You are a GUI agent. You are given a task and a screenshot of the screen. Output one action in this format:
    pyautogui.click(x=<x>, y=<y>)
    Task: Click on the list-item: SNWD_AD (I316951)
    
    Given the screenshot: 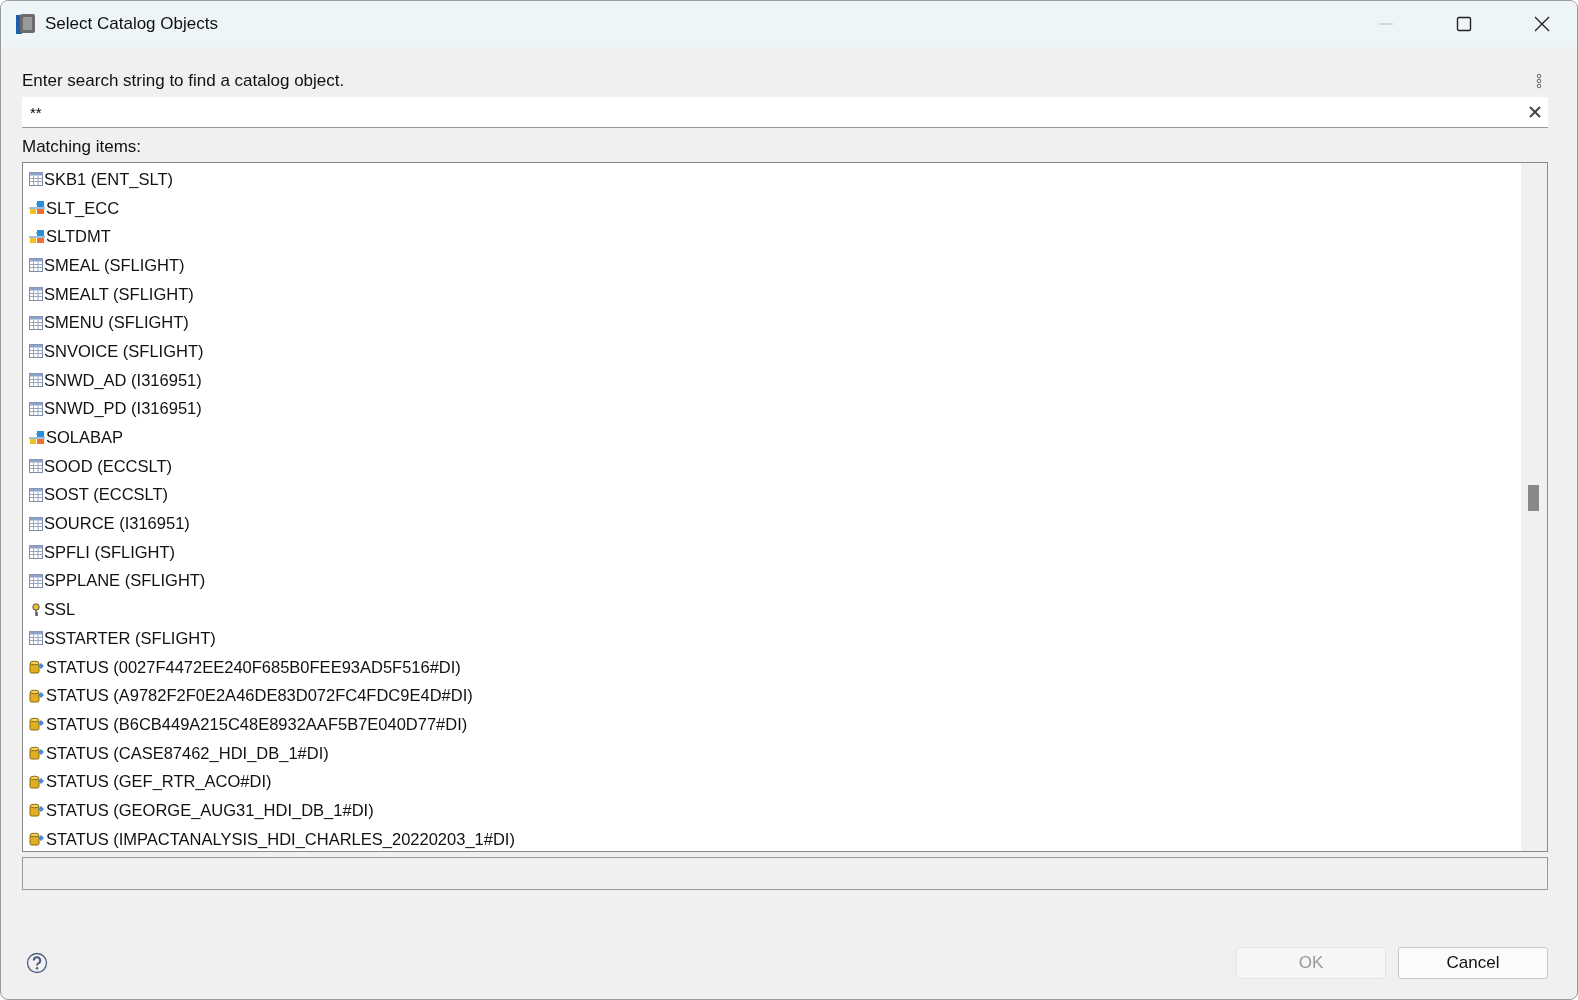 What is the action you would take?
    pyautogui.click(x=123, y=380)
    